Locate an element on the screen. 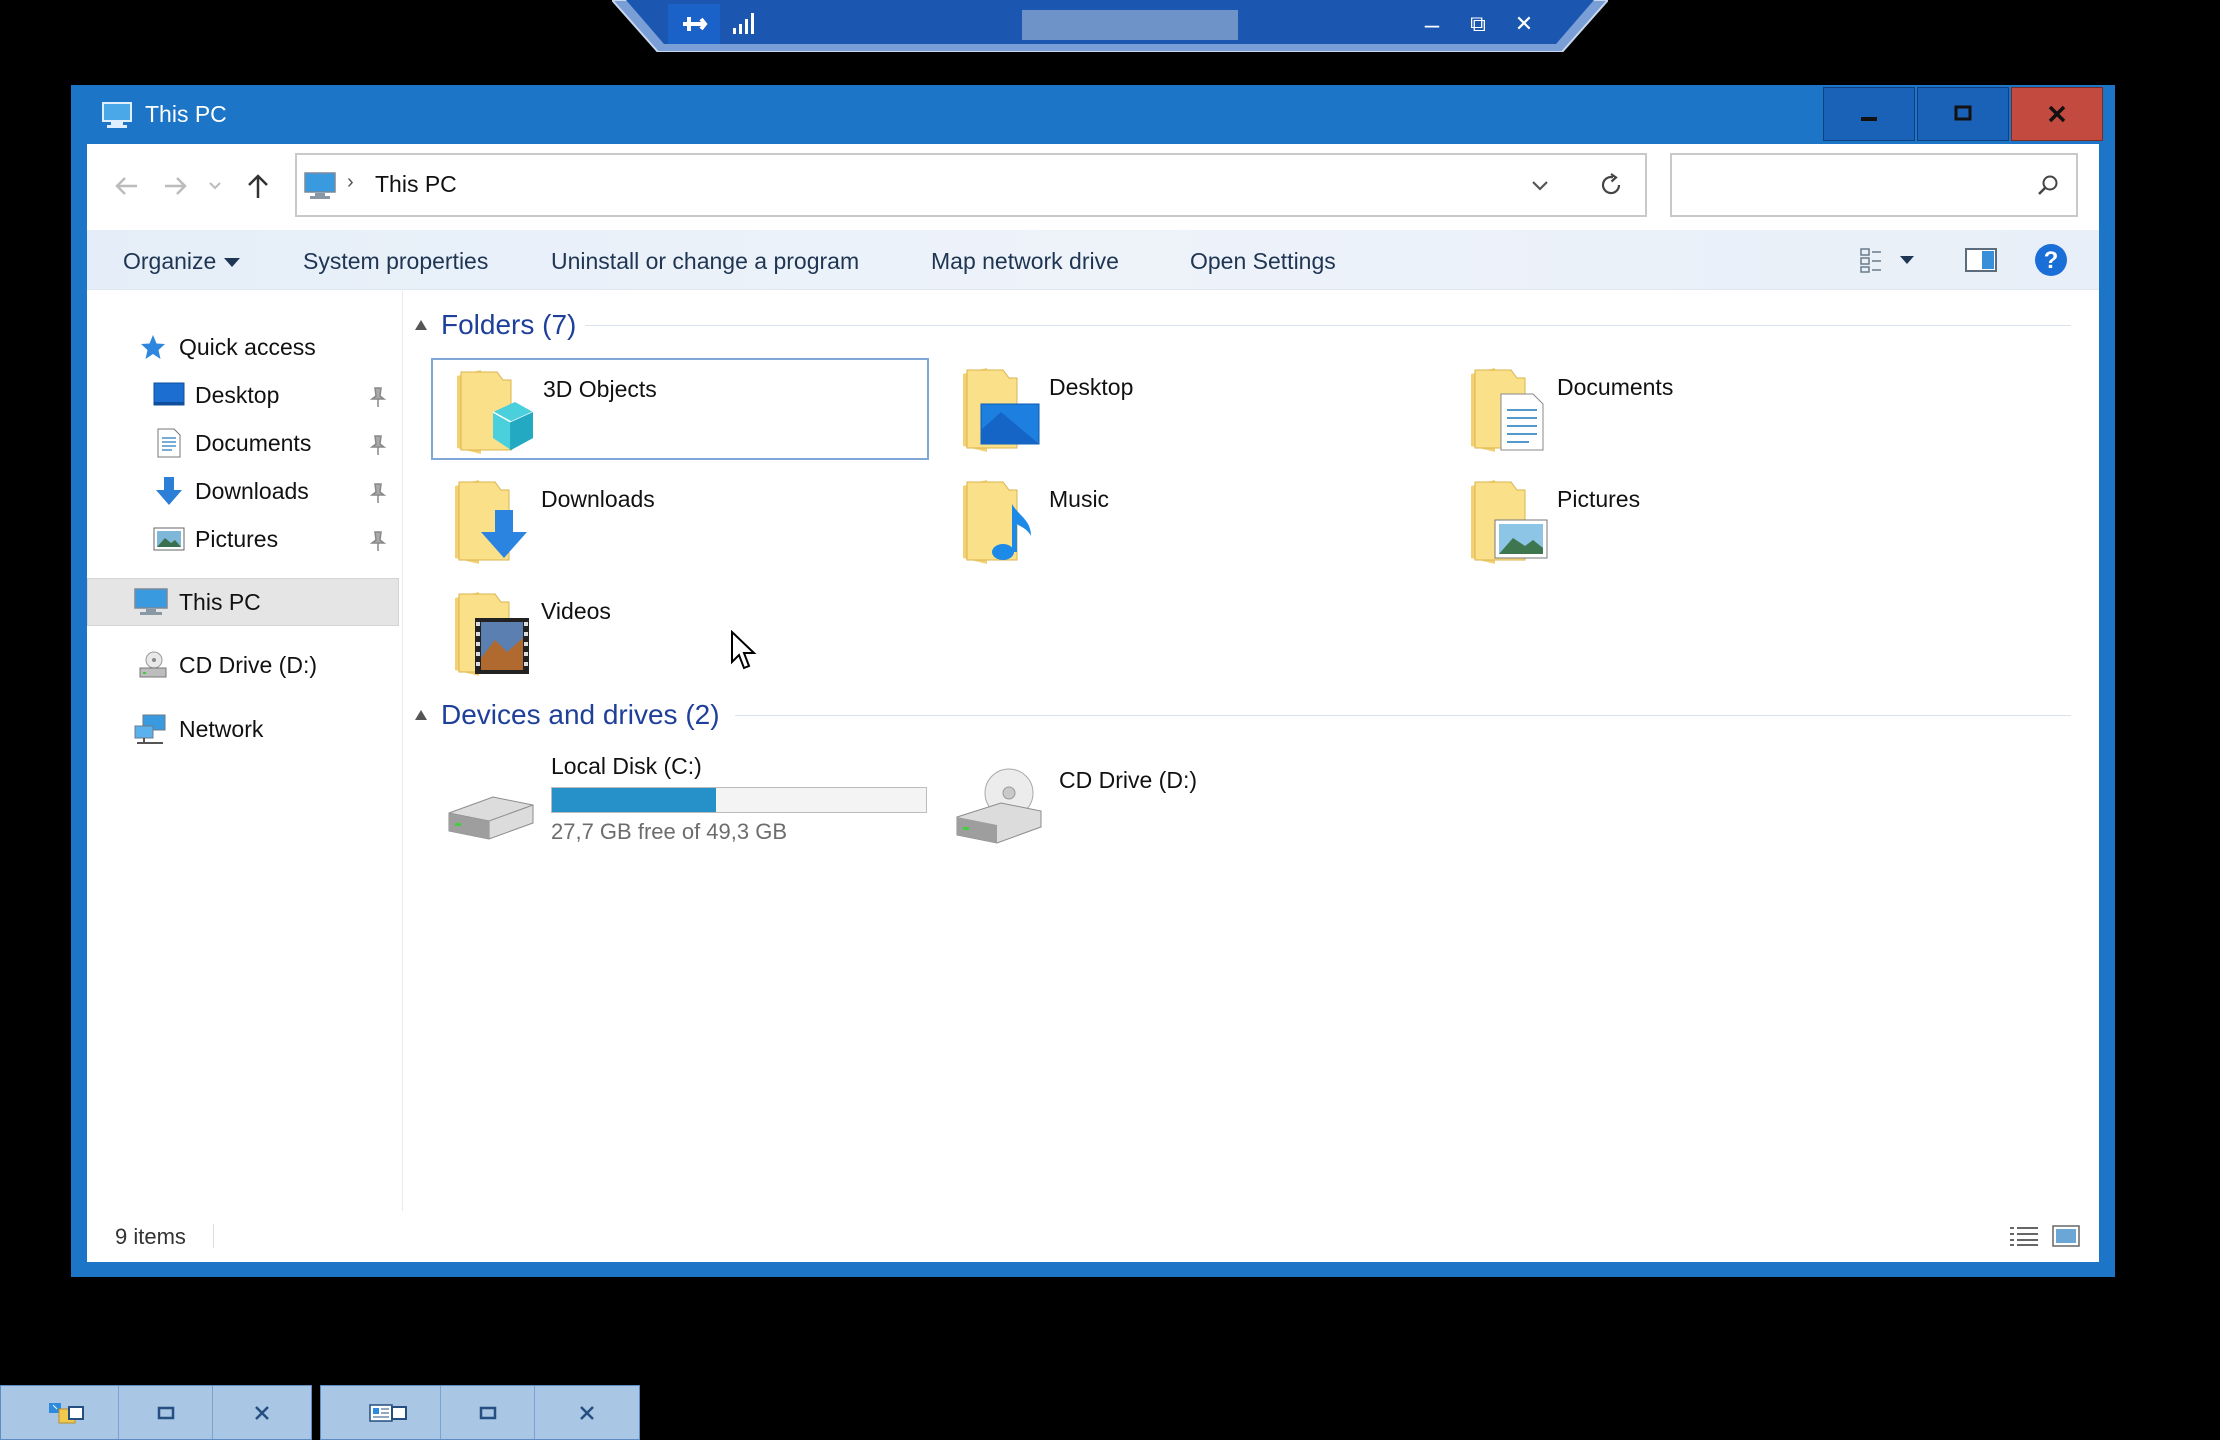  help-icon: ? is located at coordinates (2051, 260).